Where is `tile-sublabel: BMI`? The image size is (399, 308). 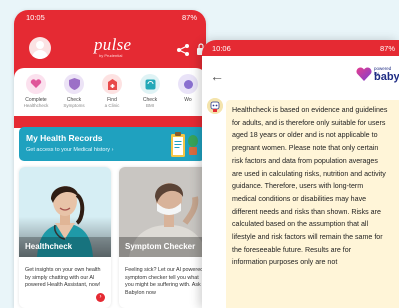 tile-sublabel: BMI is located at coordinates (149, 105).